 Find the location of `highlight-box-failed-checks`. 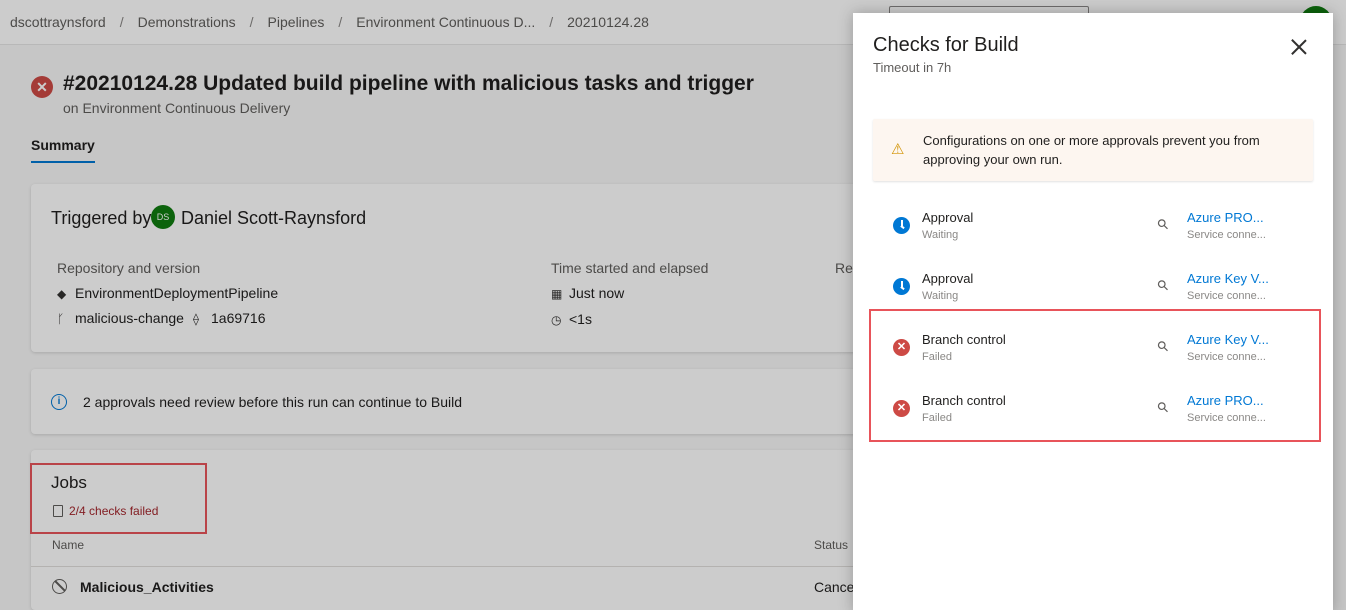

highlight-box-failed-checks is located at coordinates (1095, 375).